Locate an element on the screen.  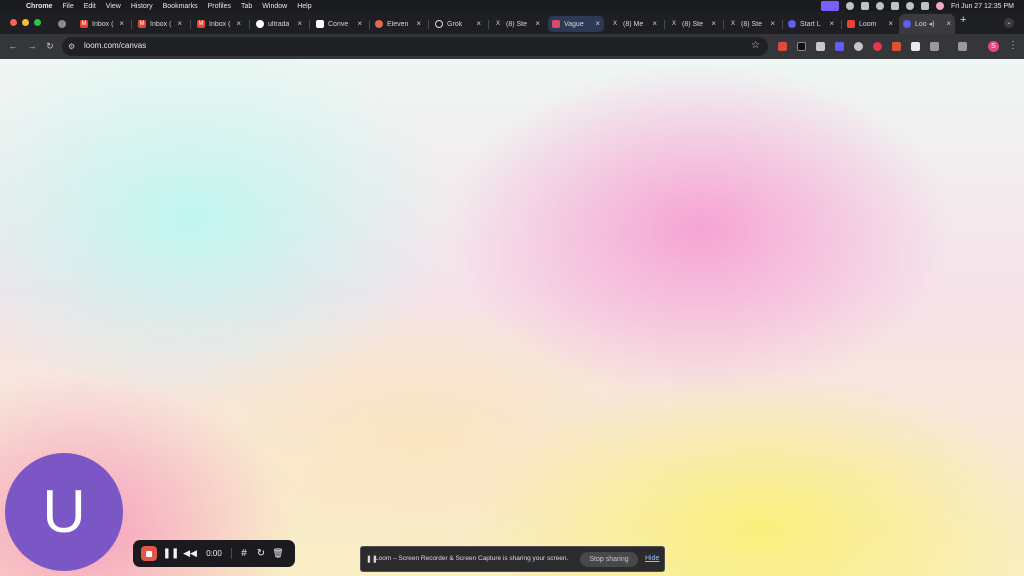
screen-recording-icon is located at coordinates (829, 6).